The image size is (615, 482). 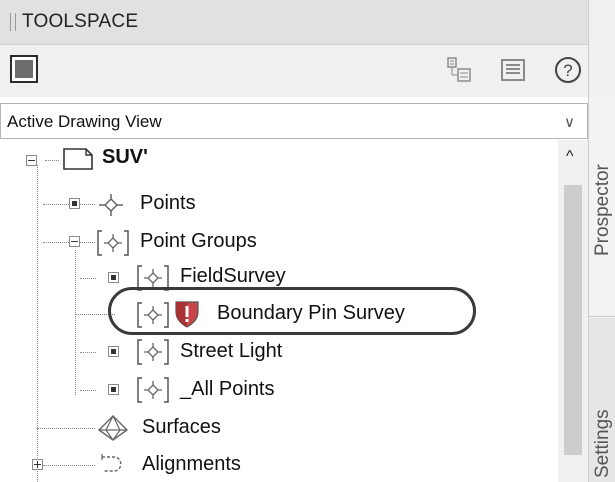 I want to click on grip-handle-icon, so click(x=13, y=22).